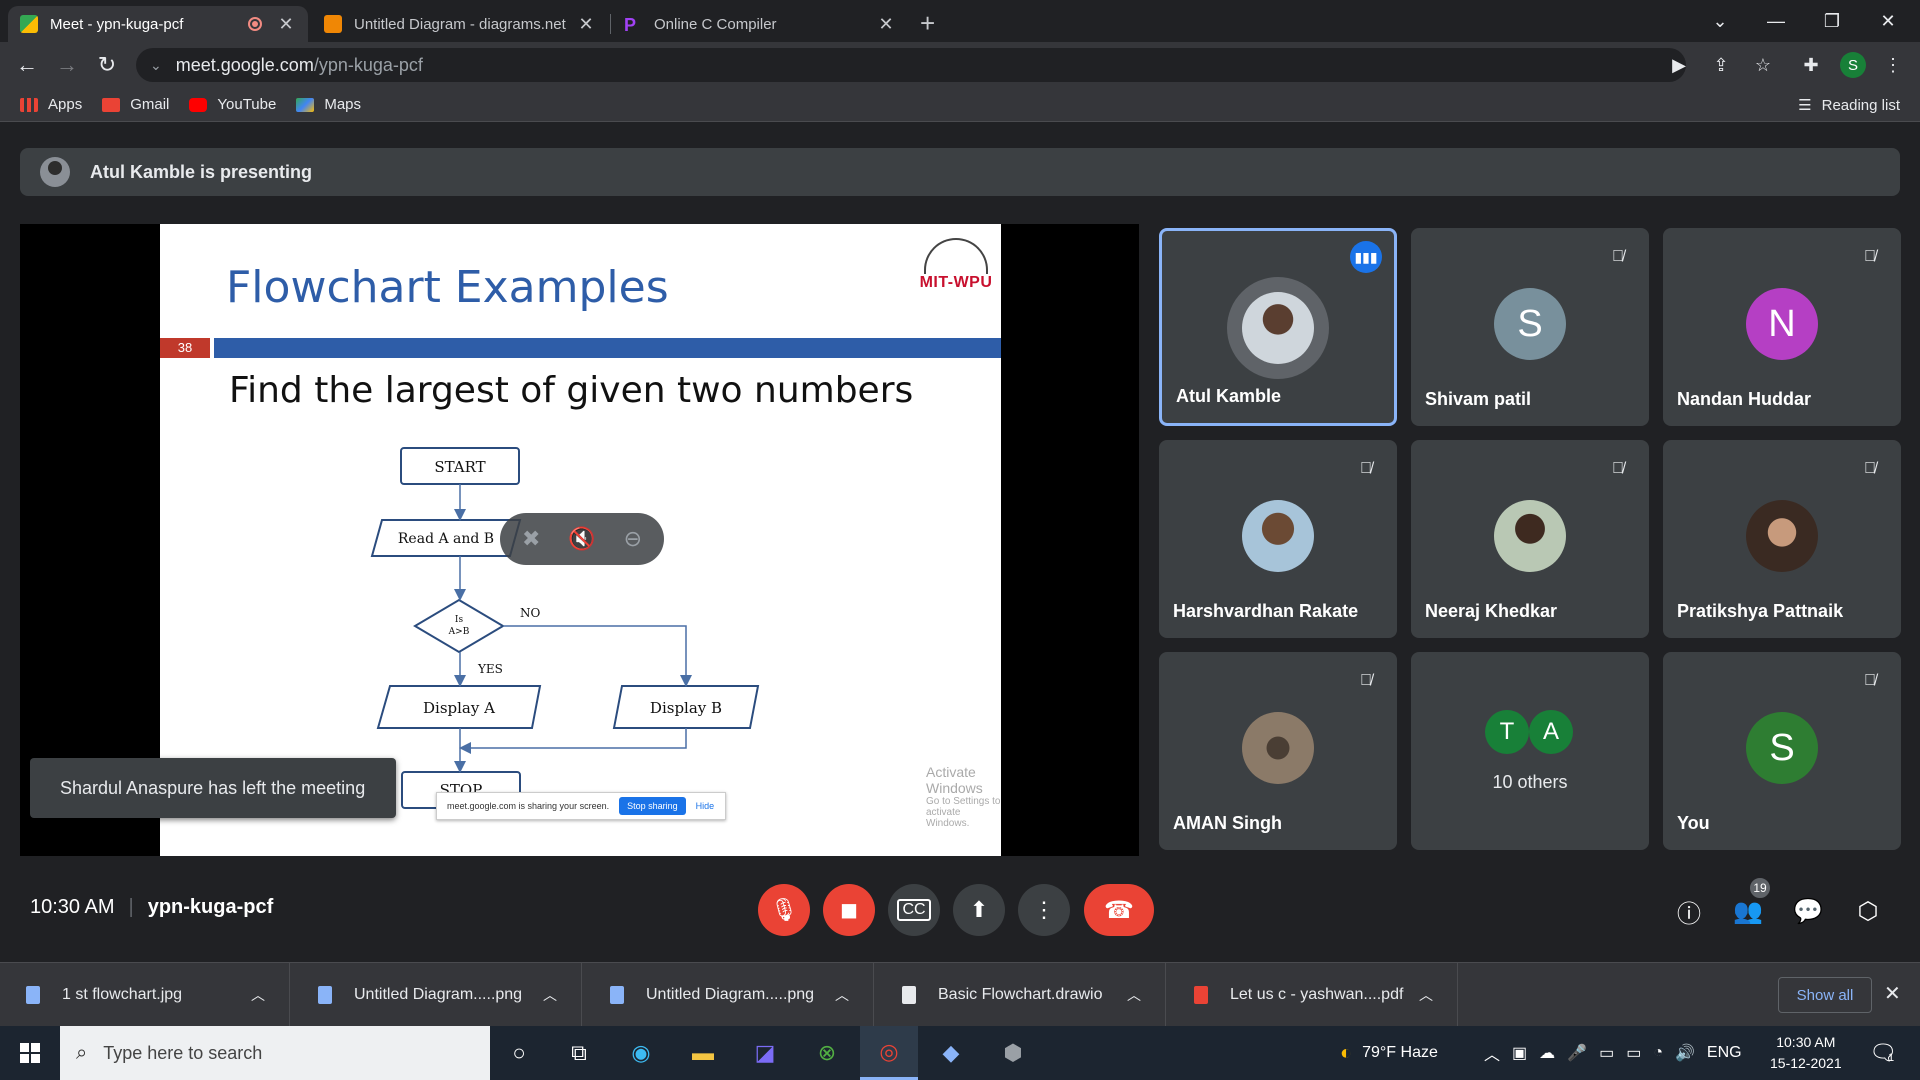 This screenshot has height=1080, width=1920. What do you see at coordinates (703, 1053) in the screenshot?
I see `file-explorer-icon: ▬` at bounding box center [703, 1053].